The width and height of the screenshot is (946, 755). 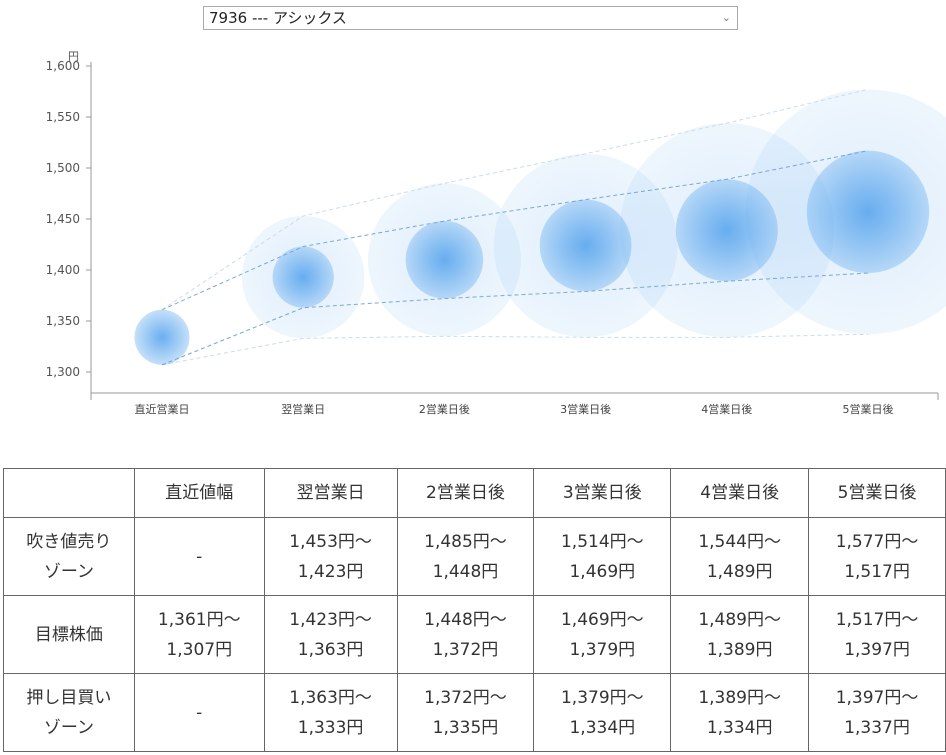 What do you see at coordinates (739, 697) in the screenshot?
I see `cell-line: 1,389円～` at bounding box center [739, 697].